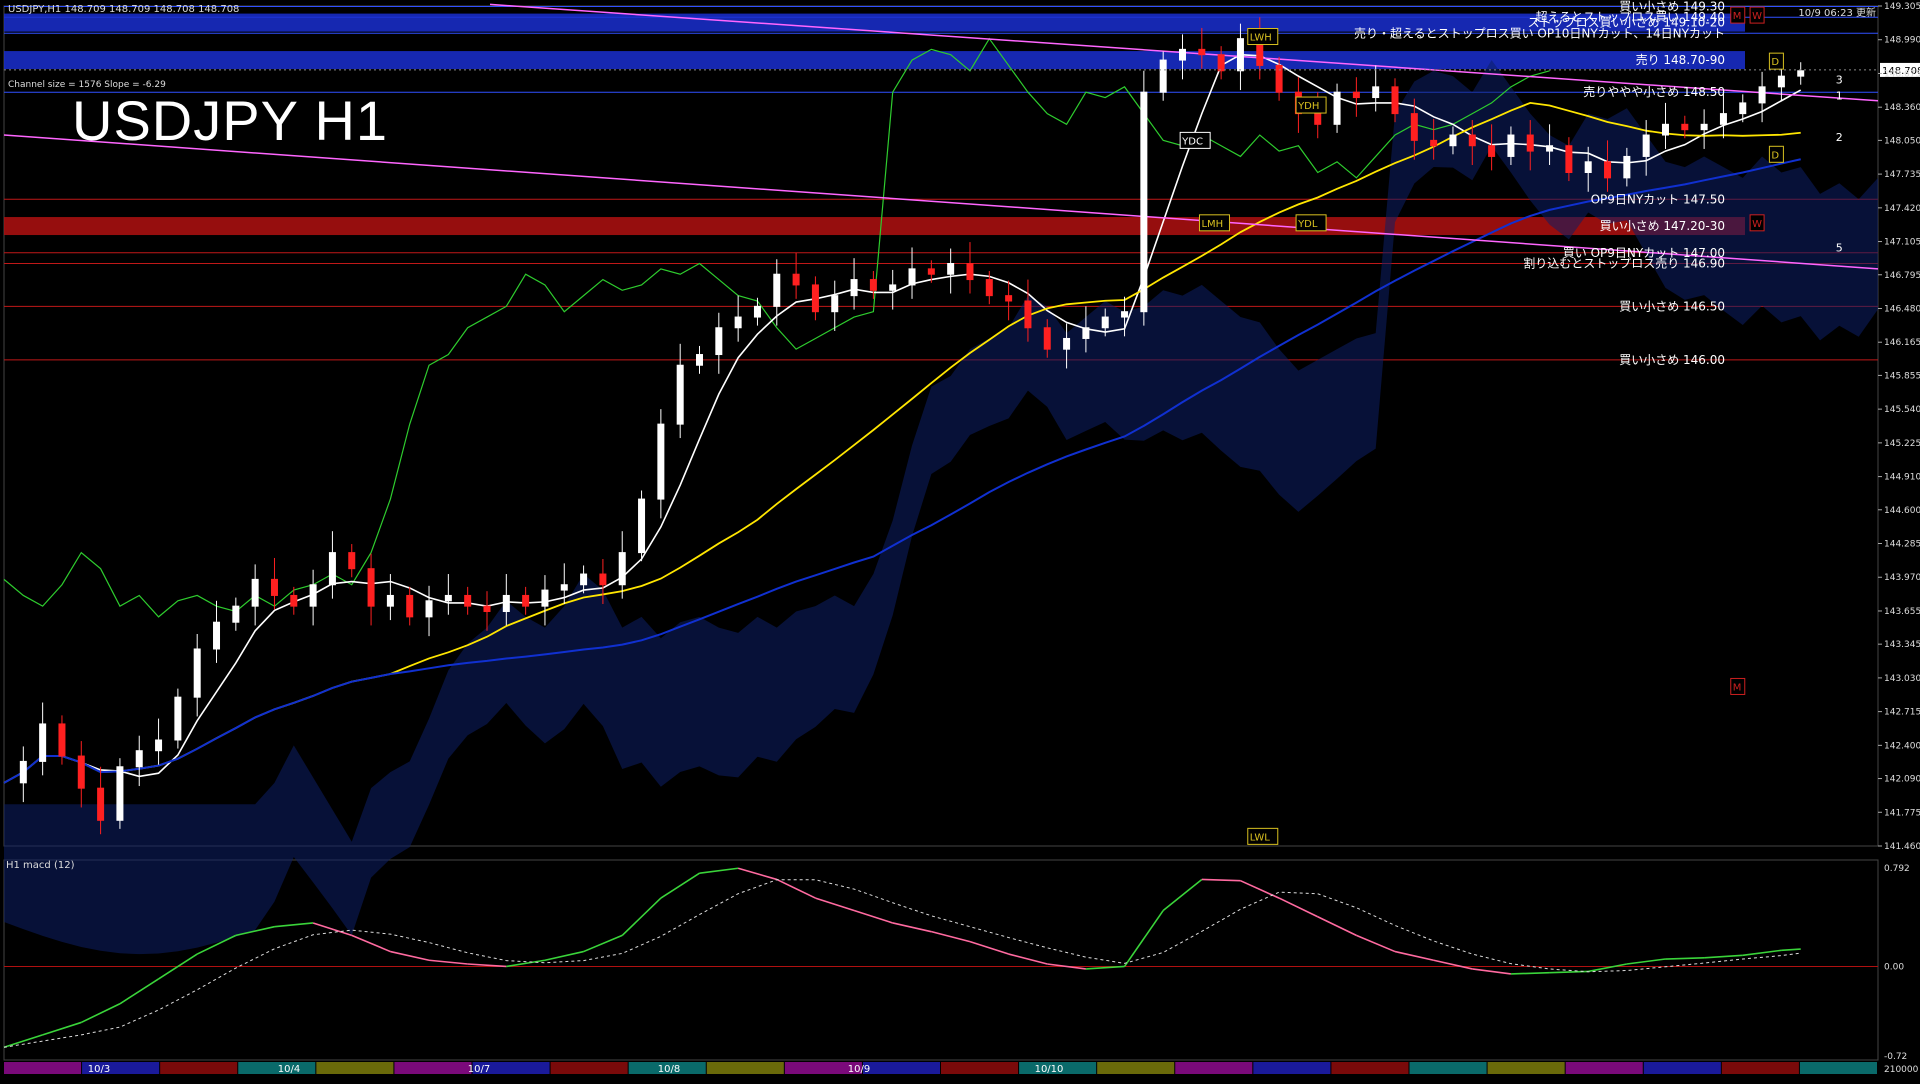  I want to click on y-tick-label: 148.675, so click(1902, 74).